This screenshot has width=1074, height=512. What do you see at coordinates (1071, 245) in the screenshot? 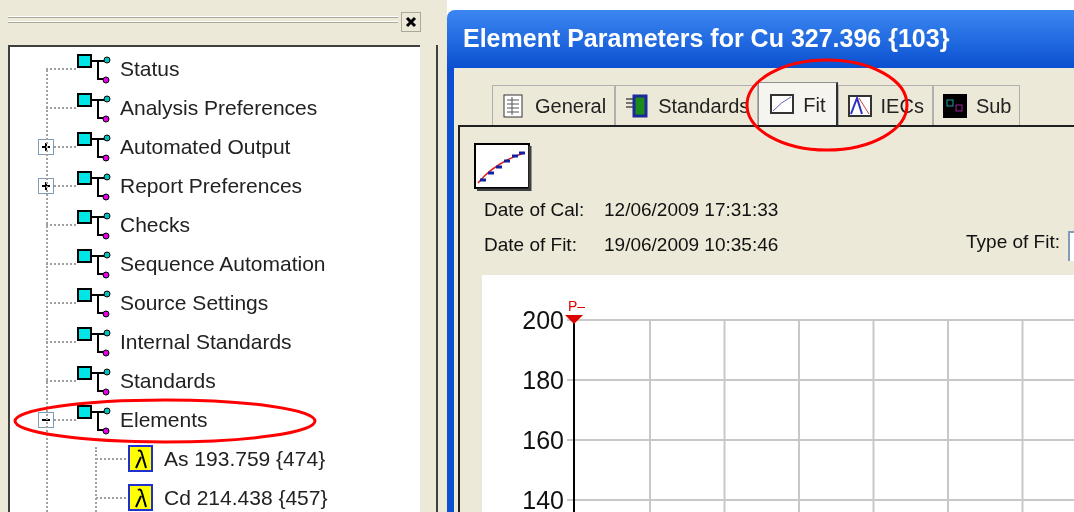
I see `dropdown-field` at bounding box center [1071, 245].